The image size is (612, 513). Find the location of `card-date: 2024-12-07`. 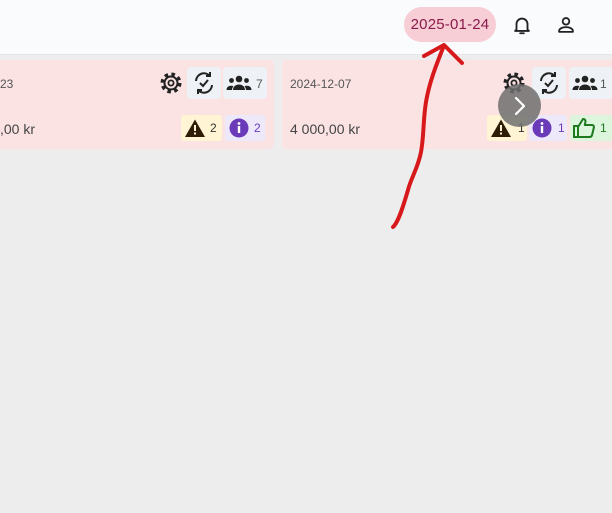

card-date: 2024-12-07 is located at coordinates (321, 84).